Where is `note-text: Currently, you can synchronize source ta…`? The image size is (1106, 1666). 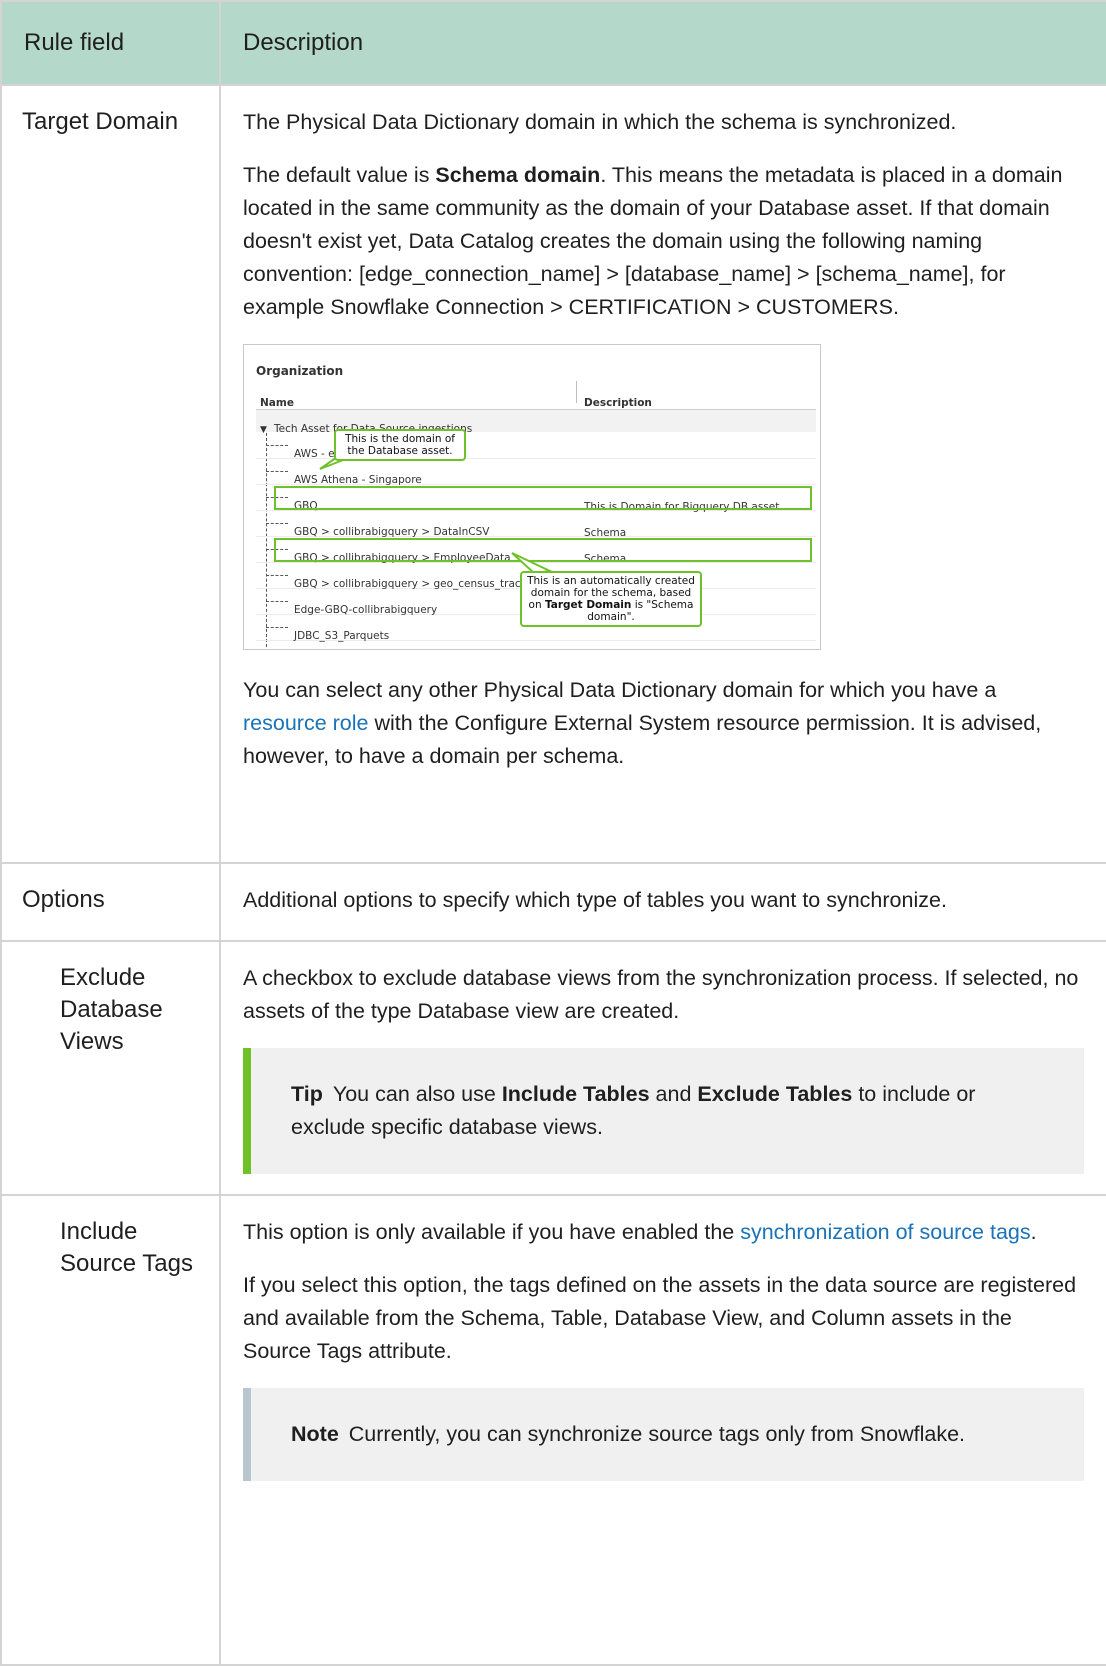
note-text: Currently, you can synchronize source ta… is located at coordinates (656, 1434).